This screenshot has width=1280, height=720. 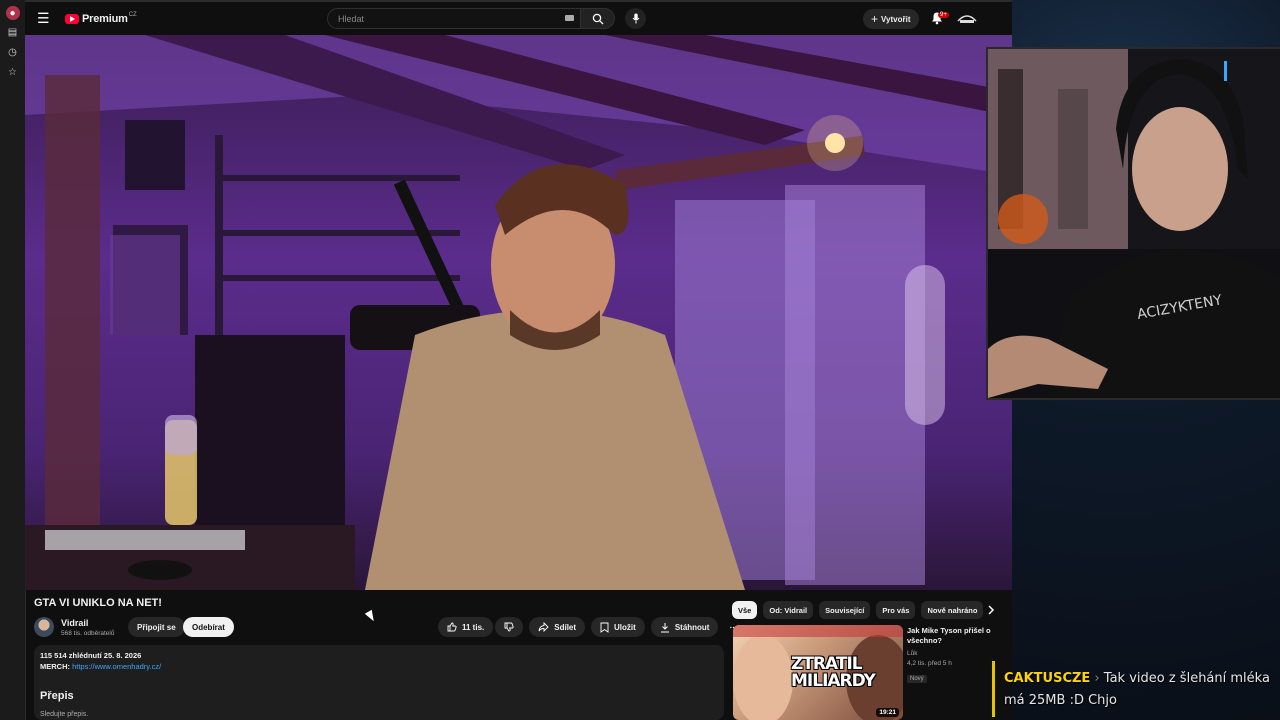 What do you see at coordinates (57, 696) in the screenshot?
I see `transcript-heading: Přepis` at bounding box center [57, 696].